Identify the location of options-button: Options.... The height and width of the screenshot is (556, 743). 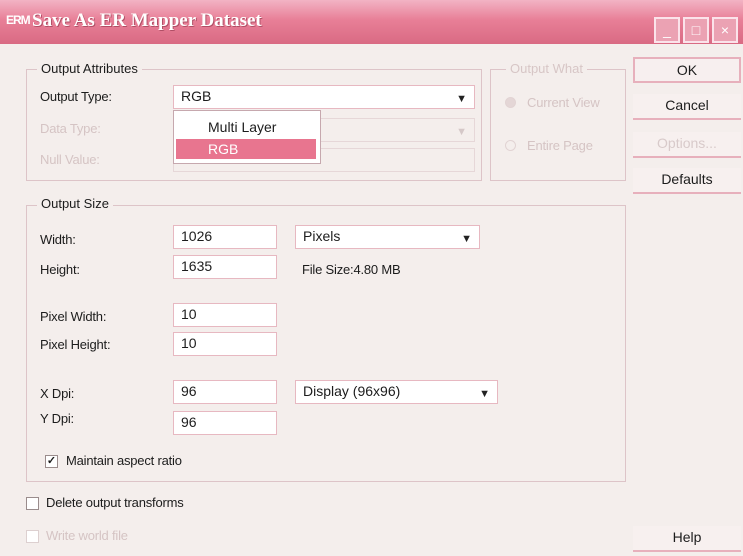
(687, 145).